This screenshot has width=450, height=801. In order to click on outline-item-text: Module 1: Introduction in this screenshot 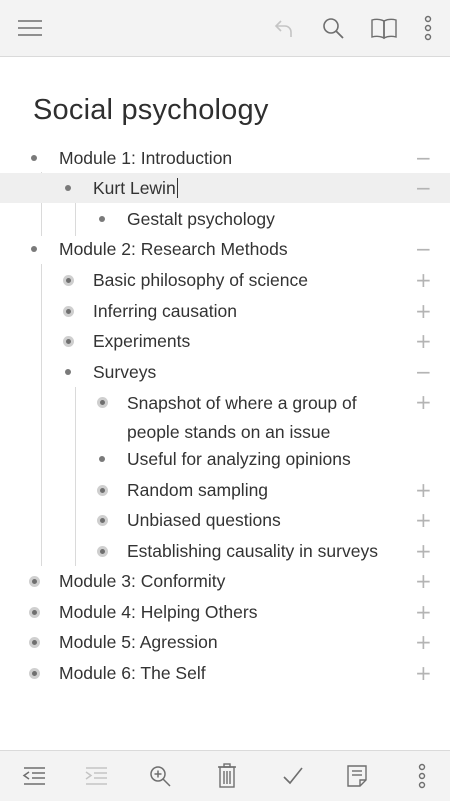, I will do `click(145, 158)`.